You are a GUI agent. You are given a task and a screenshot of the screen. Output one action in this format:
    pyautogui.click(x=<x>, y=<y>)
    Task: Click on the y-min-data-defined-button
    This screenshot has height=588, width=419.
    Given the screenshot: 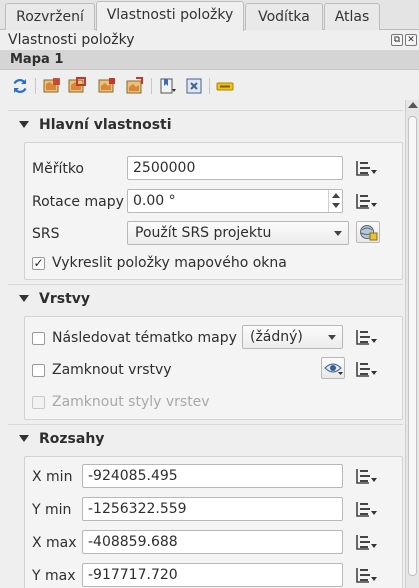 What is the action you would take?
    pyautogui.click(x=366, y=509)
    